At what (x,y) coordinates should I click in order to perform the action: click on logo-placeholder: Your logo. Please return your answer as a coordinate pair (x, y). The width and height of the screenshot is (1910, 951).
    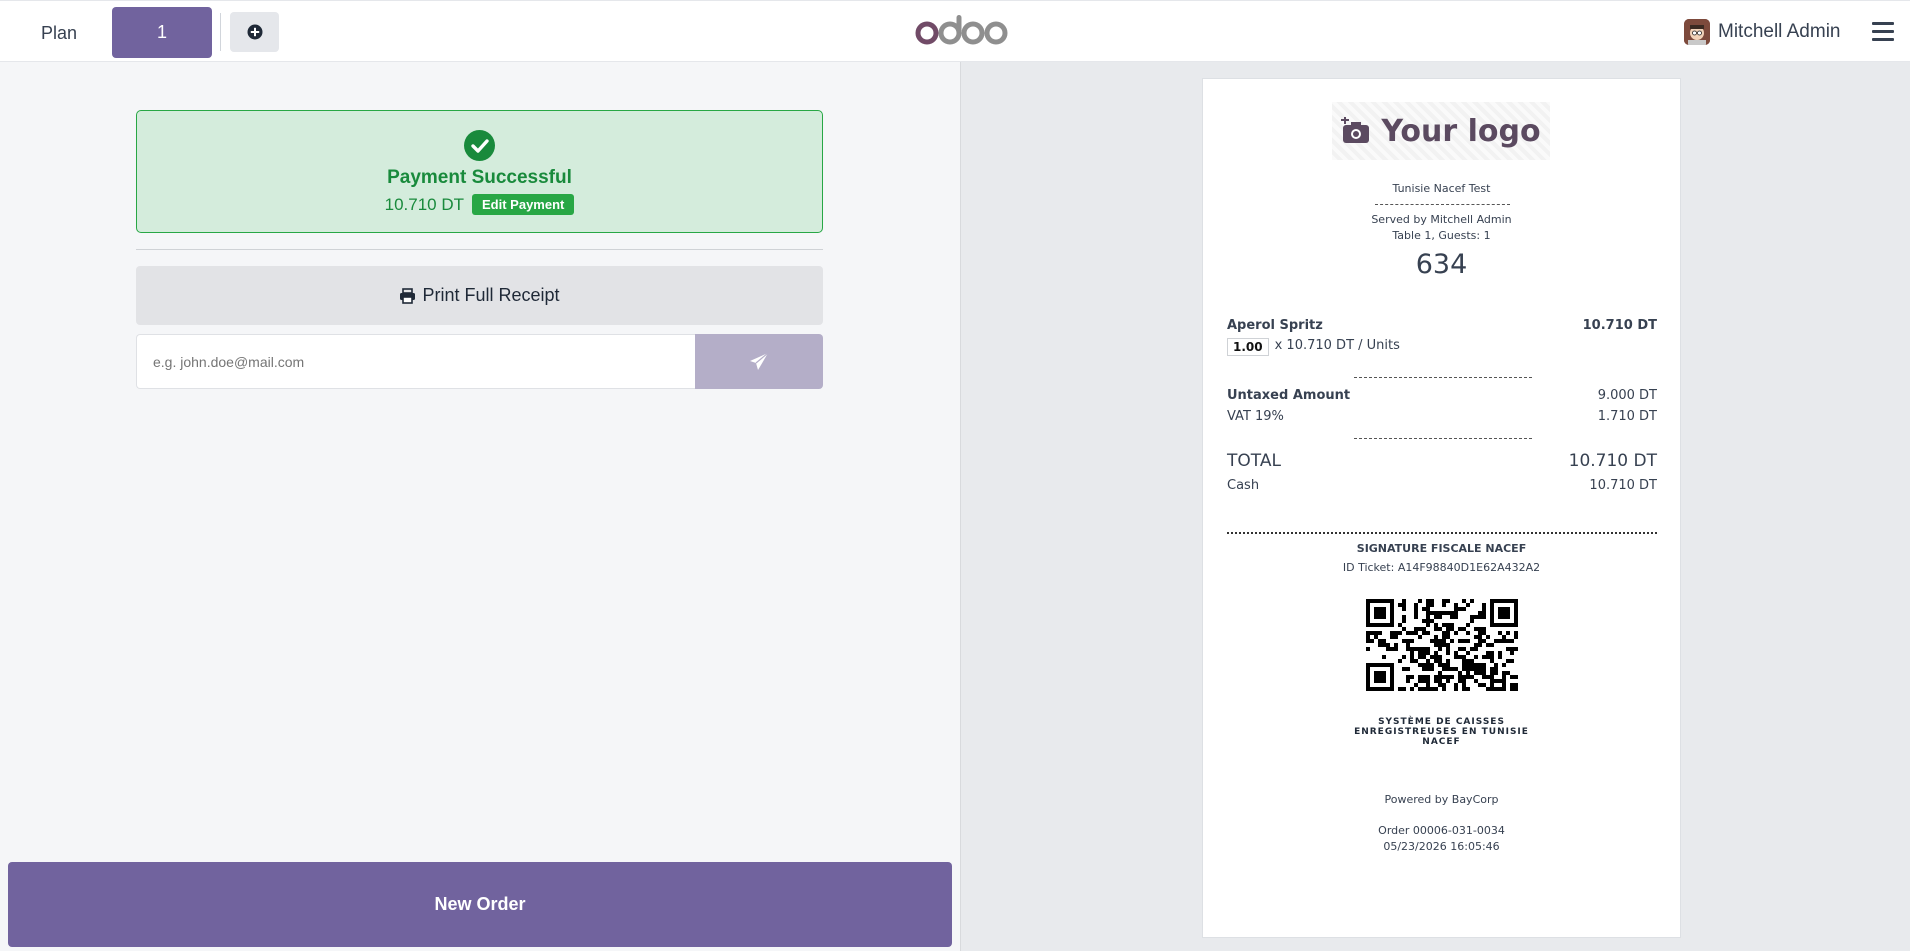
    Looking at the image, I should click on (1441, 131).